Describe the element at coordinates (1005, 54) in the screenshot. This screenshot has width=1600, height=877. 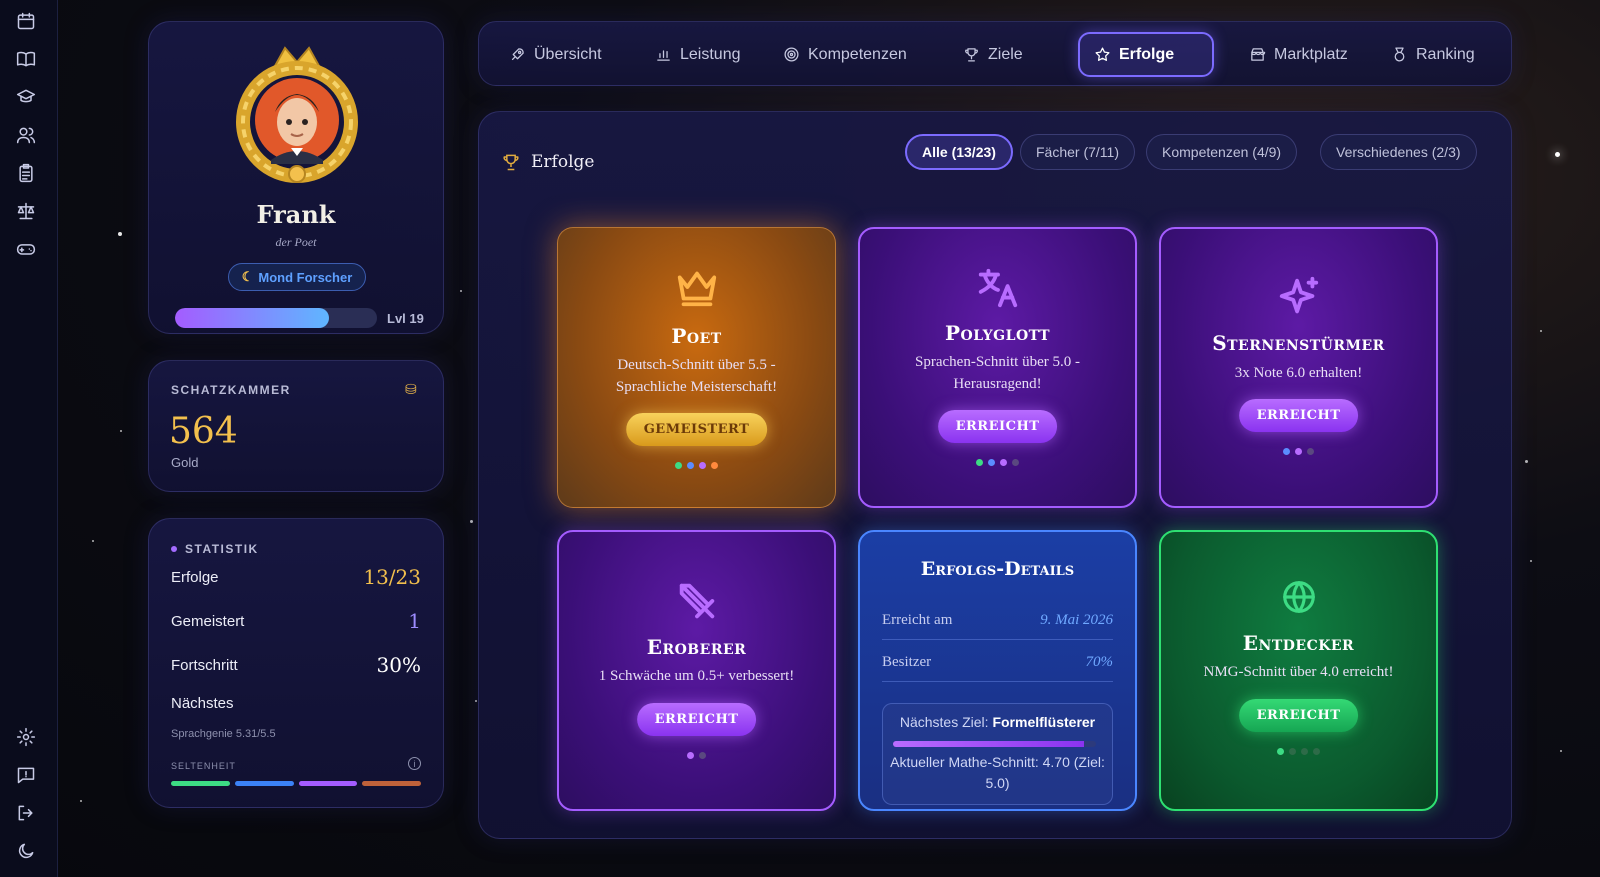
I see `tab-label: Ziele` at that location.